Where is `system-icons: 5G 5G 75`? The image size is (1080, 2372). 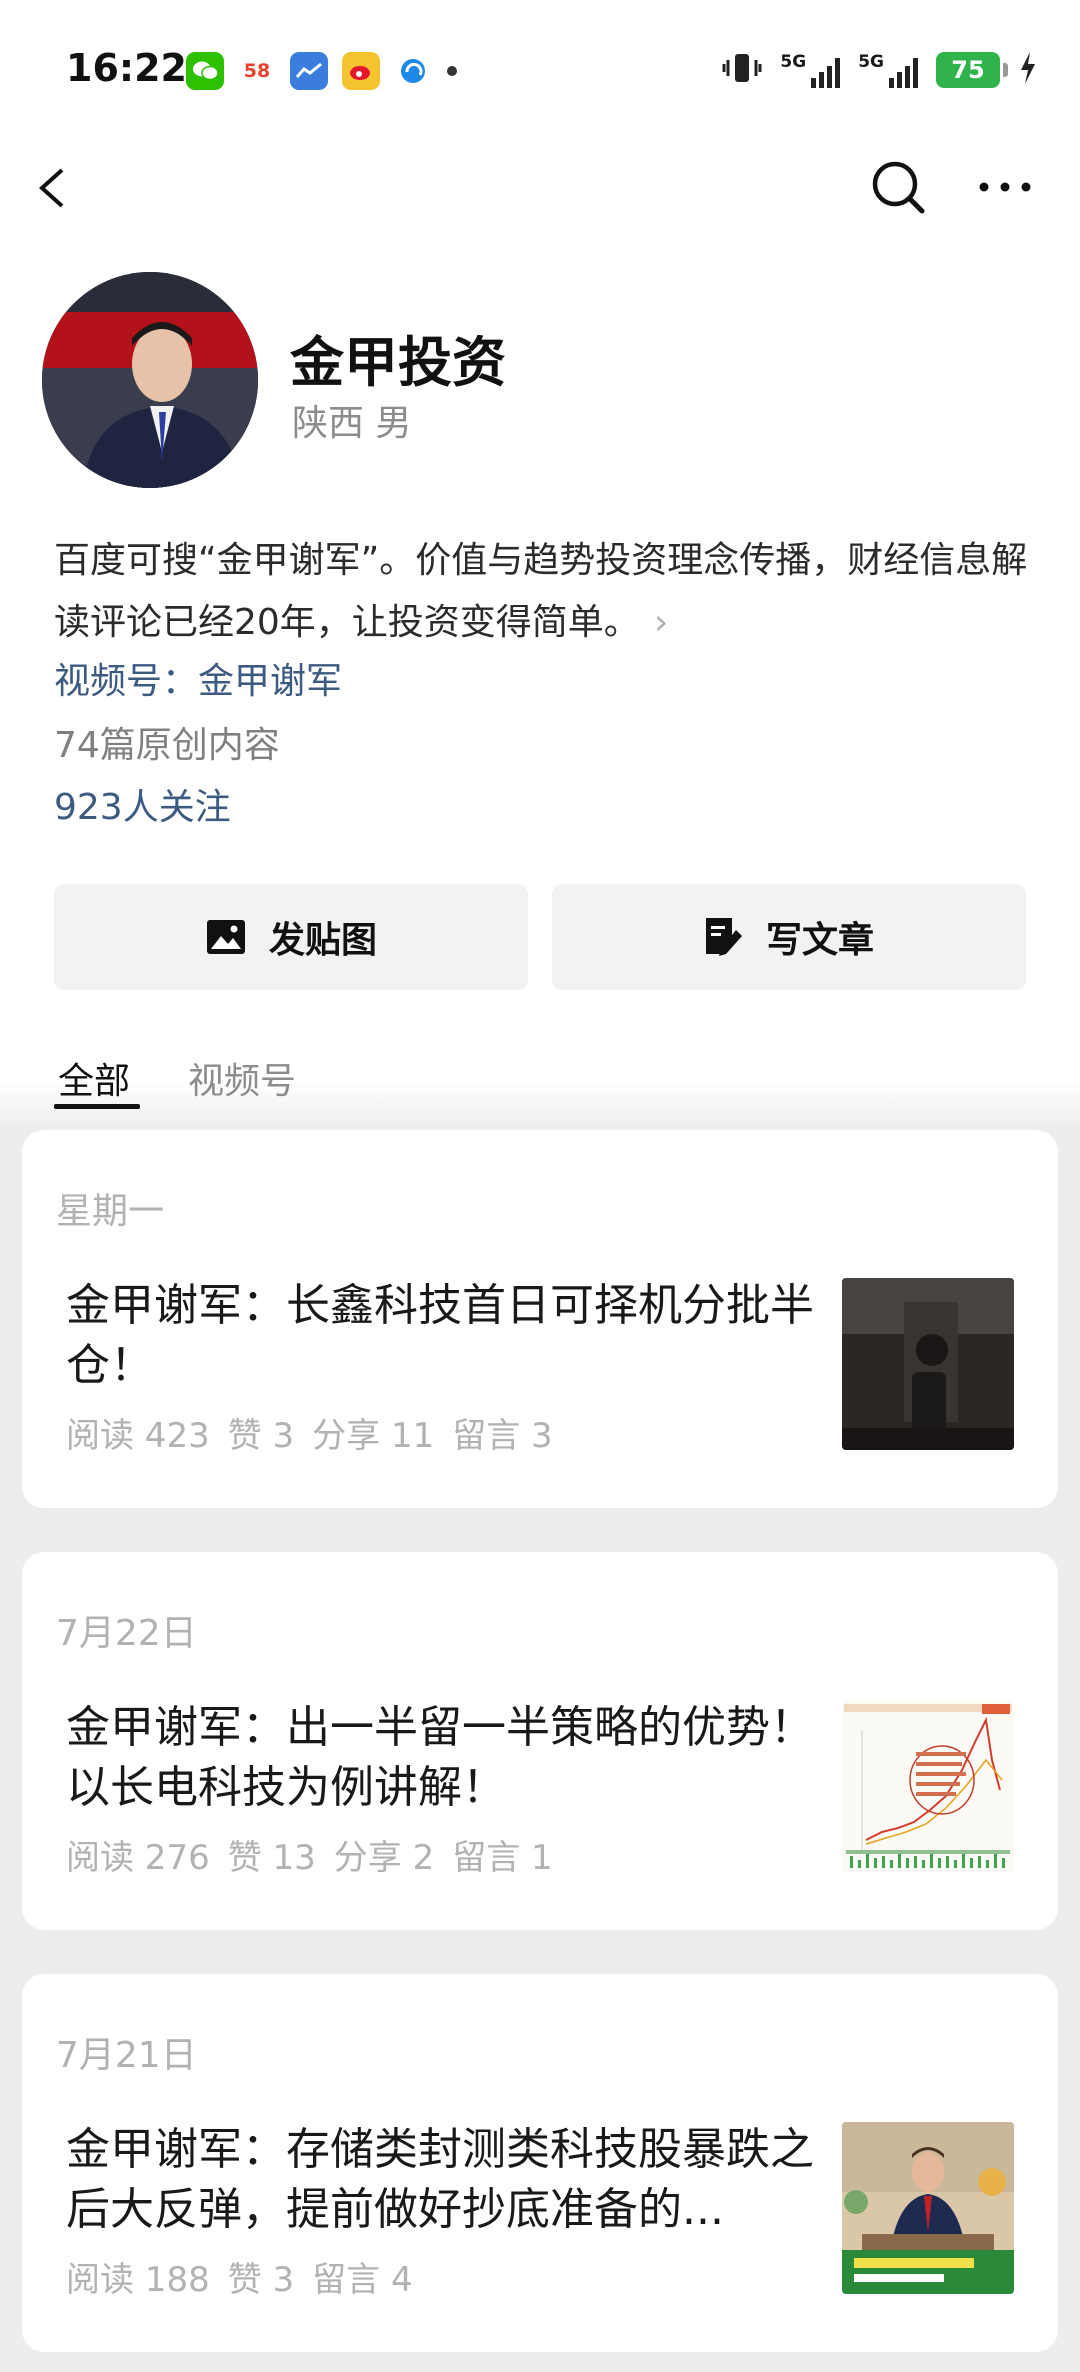 system-icons: 5G 5G 75 is located at coordinates (880, 70).